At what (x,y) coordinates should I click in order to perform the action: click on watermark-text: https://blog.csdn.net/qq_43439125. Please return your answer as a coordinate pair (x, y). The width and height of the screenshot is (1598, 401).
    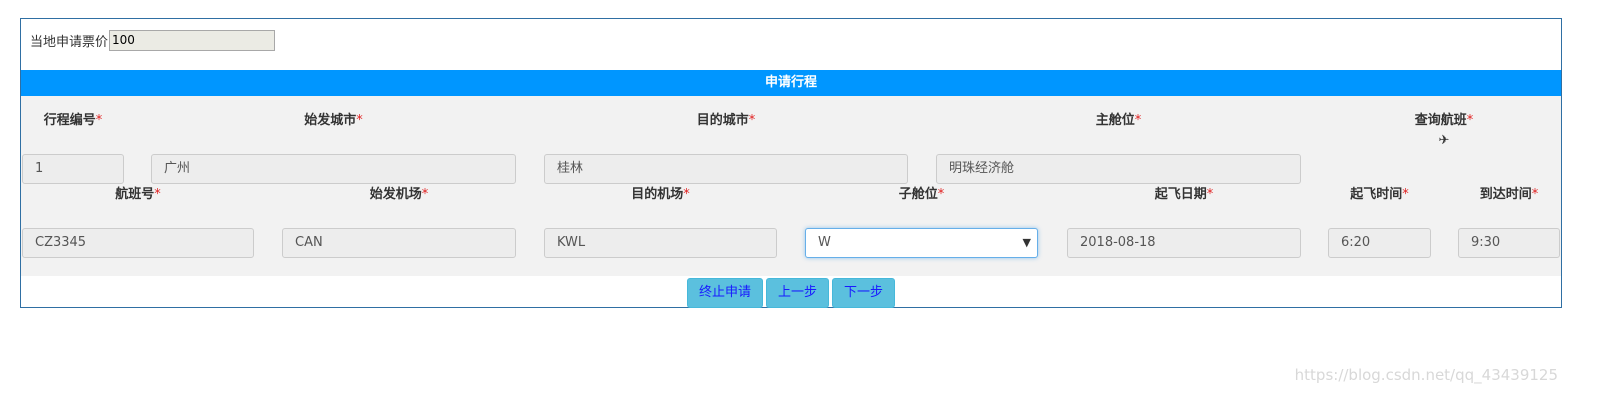
    Looking at the image, I should click on (1426, 375).